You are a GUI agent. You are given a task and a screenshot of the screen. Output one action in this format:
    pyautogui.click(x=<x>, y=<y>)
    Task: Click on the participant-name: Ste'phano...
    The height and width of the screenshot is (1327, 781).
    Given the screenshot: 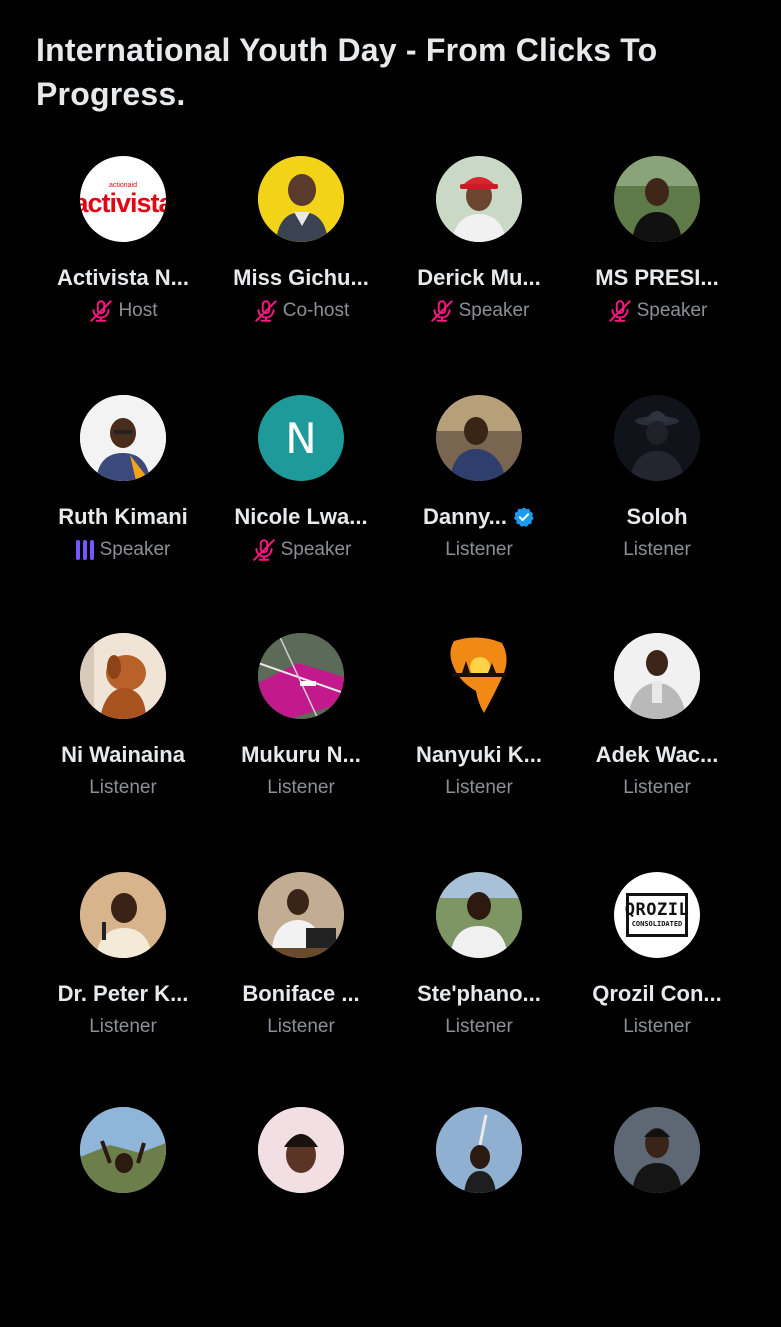 What is the action you would take?
    pyautogui.click(x=479, y=993)
    